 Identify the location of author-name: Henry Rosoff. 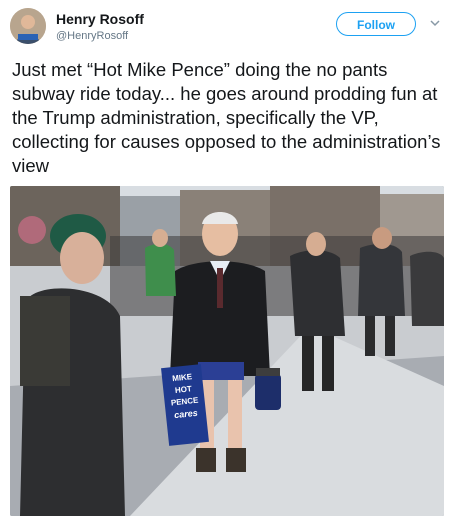
(100, 19).